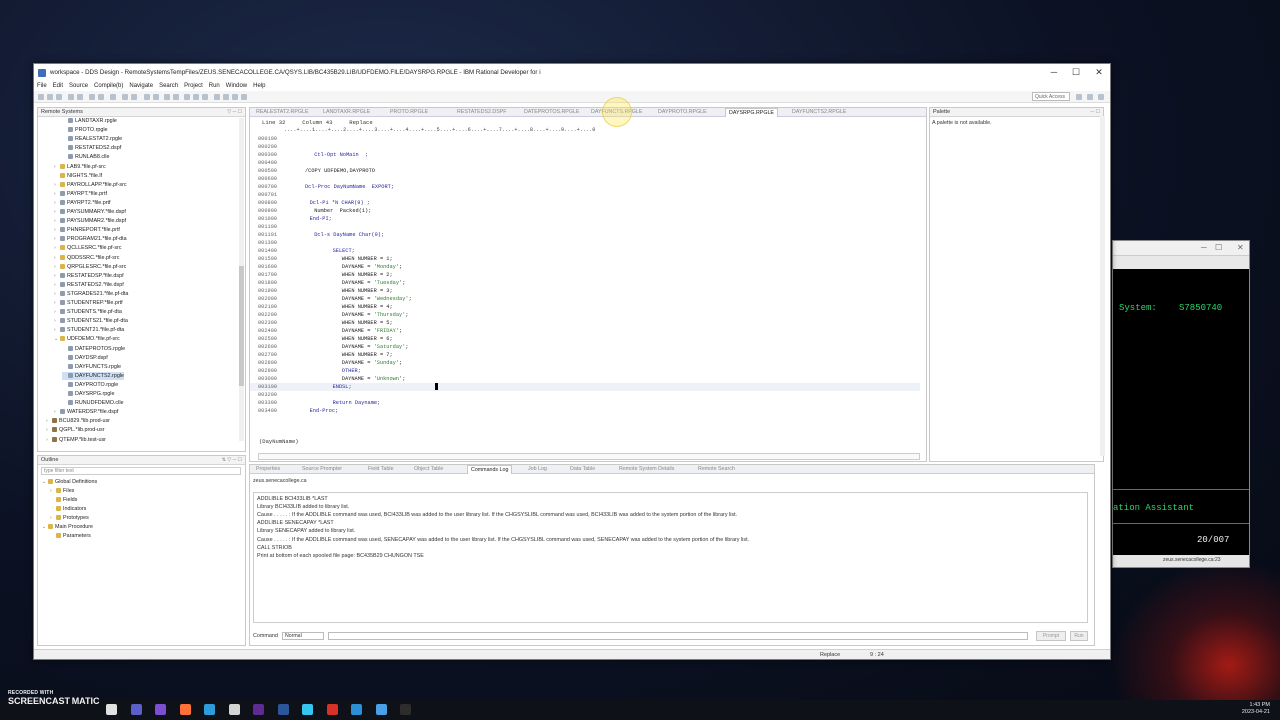  Describe the element at coordinates (80, 194) in the screenshot. I see `tree-item: › PAYRPT.*file.prtf` at that location.